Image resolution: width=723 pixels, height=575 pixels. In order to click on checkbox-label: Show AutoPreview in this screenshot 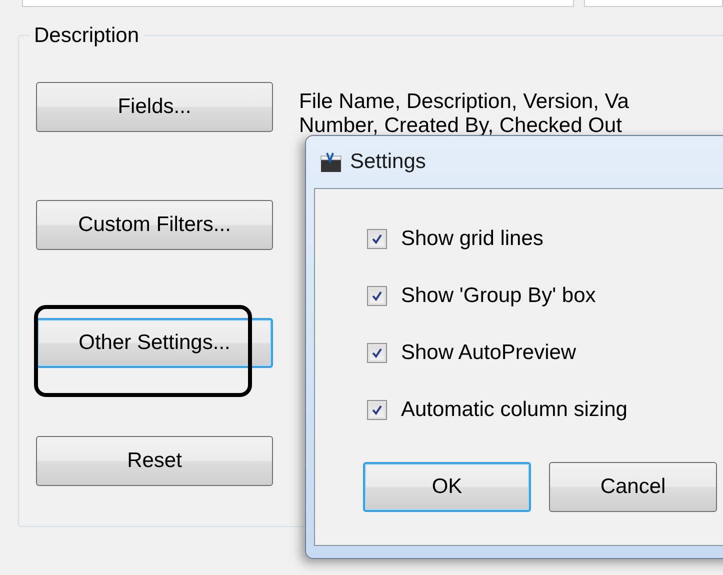, I will do `click(488, 353)`.